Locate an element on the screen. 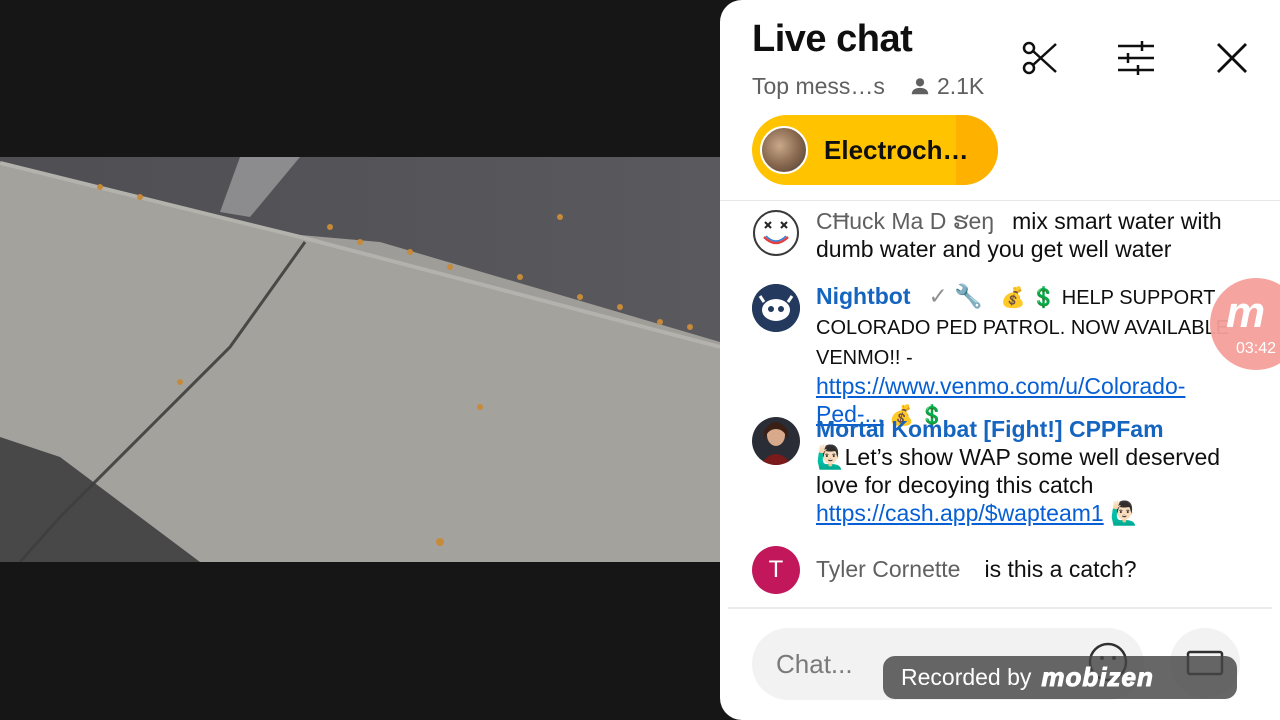 This screenshot has height=720, width=1280. recording-watermark: Recorded by mobizen is located at coordinates (1060, 677).